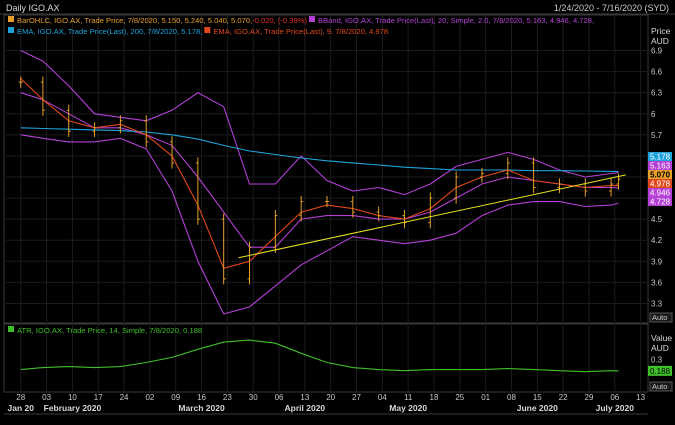 This screenshot has width=675, height=425. What do you see at coordinates (356, 397) in the screenshot?
I see `day-tick-label: 27` at bounding box center [356, 397].